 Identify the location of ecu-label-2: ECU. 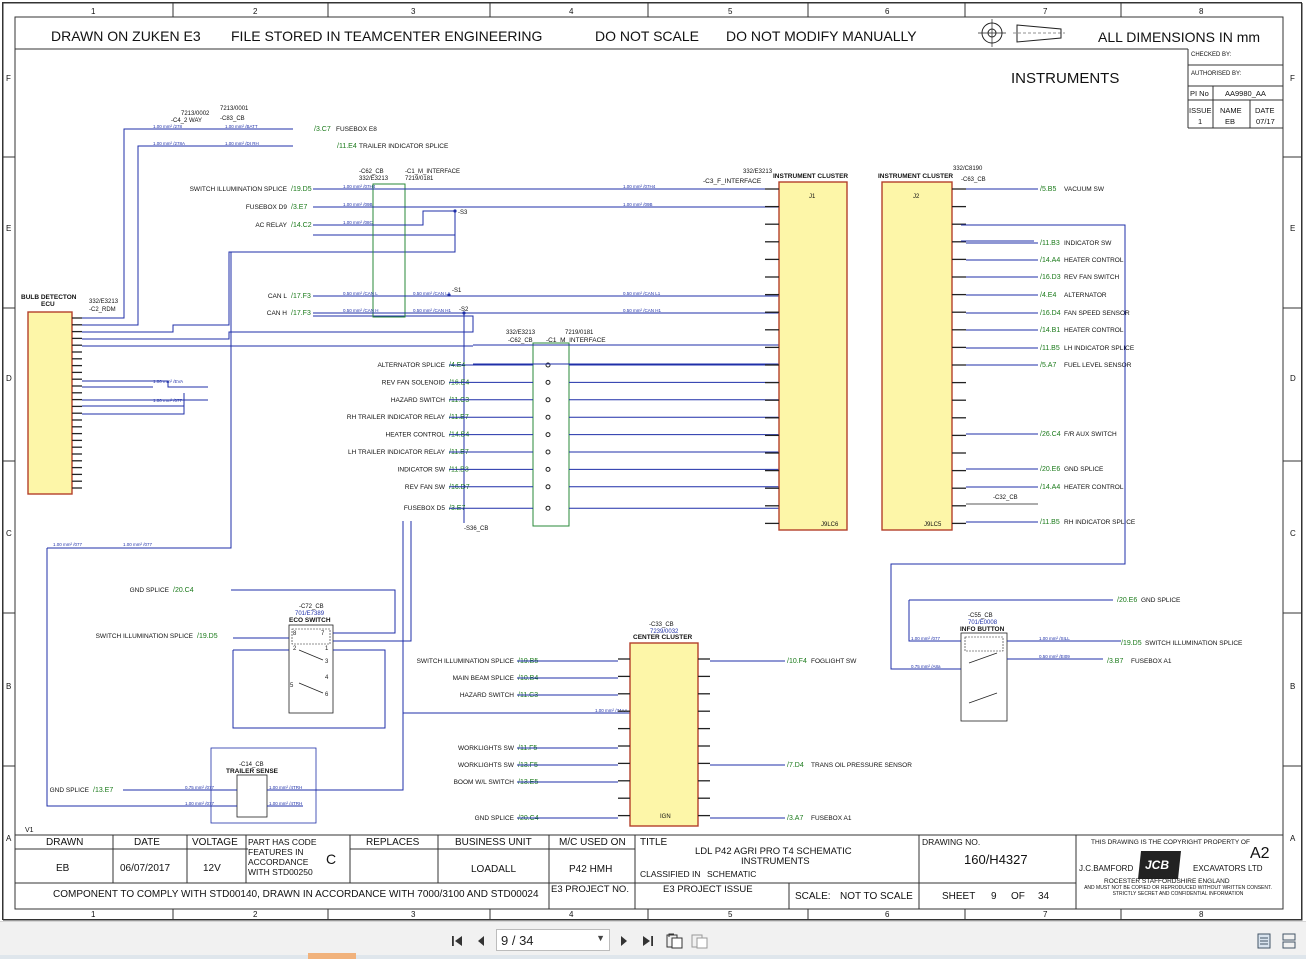
(48, 304).